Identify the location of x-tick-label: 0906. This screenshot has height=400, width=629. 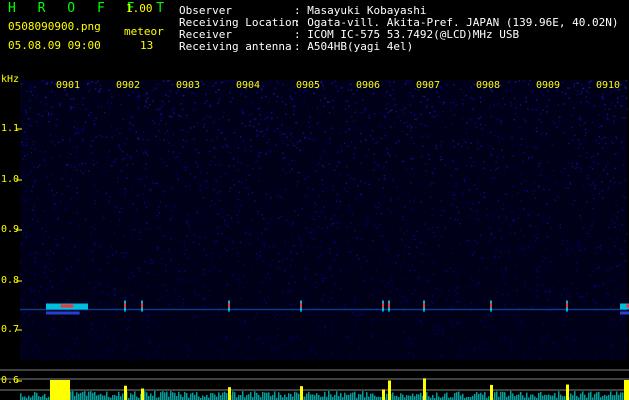
(368, 85).